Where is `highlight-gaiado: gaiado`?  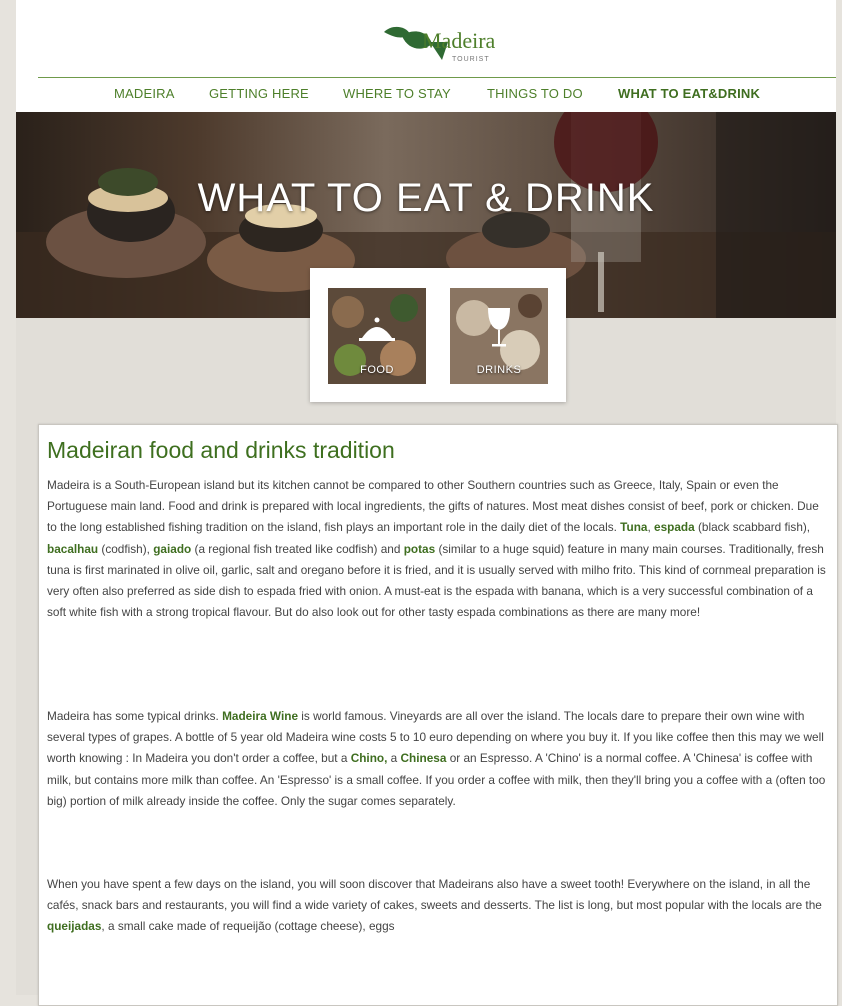 highlight-gaiado: gaiado is located at coordinates (172, 548).